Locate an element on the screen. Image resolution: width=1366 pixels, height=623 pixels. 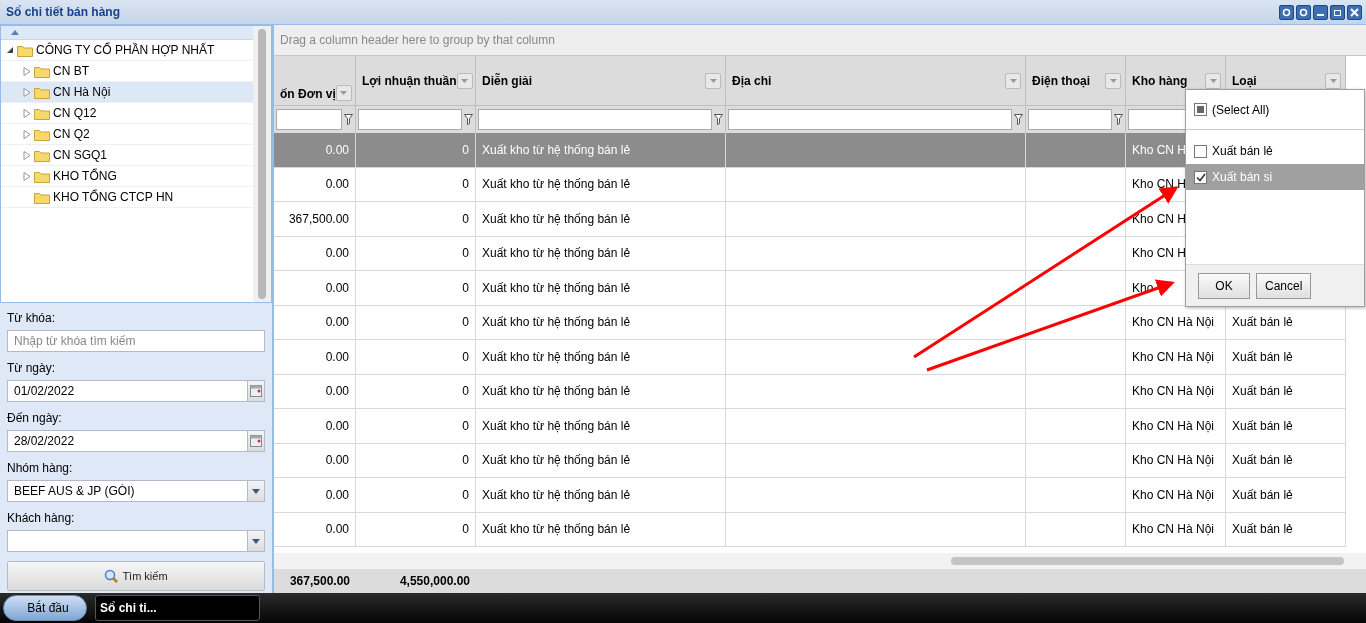
search-button: Tìm kiếm is located at coordinates (136, 576).